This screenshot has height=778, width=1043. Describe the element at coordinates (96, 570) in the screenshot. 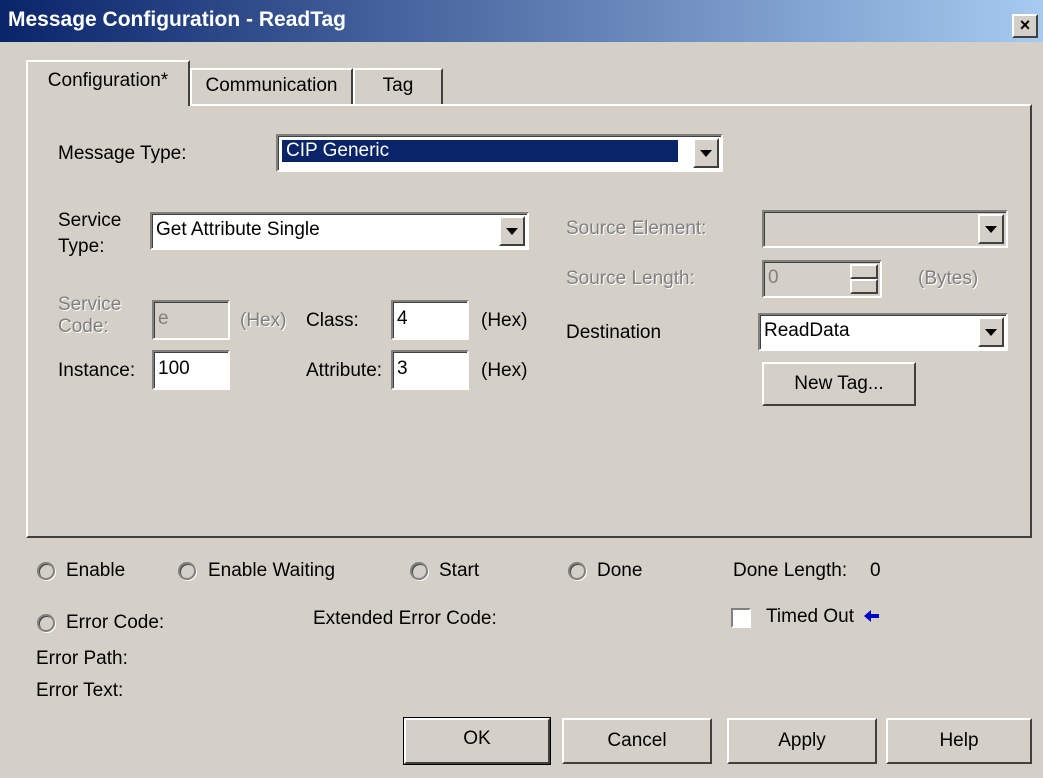

I see `enable-label: Enable` at that location.